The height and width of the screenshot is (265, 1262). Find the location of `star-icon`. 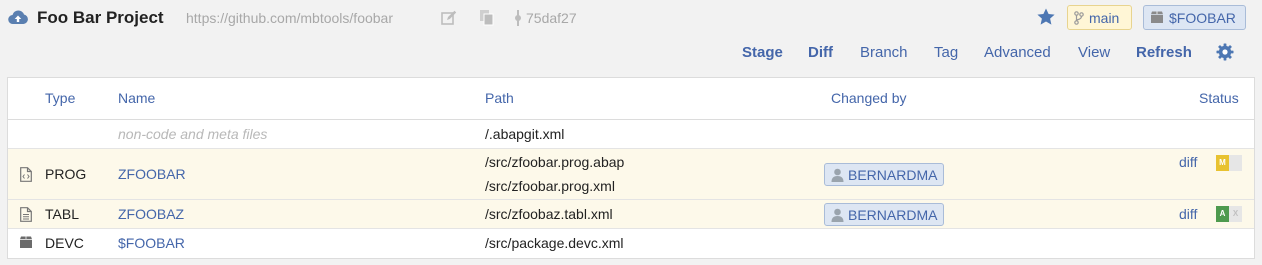

star-icon is located at coordinates (1046, 17).